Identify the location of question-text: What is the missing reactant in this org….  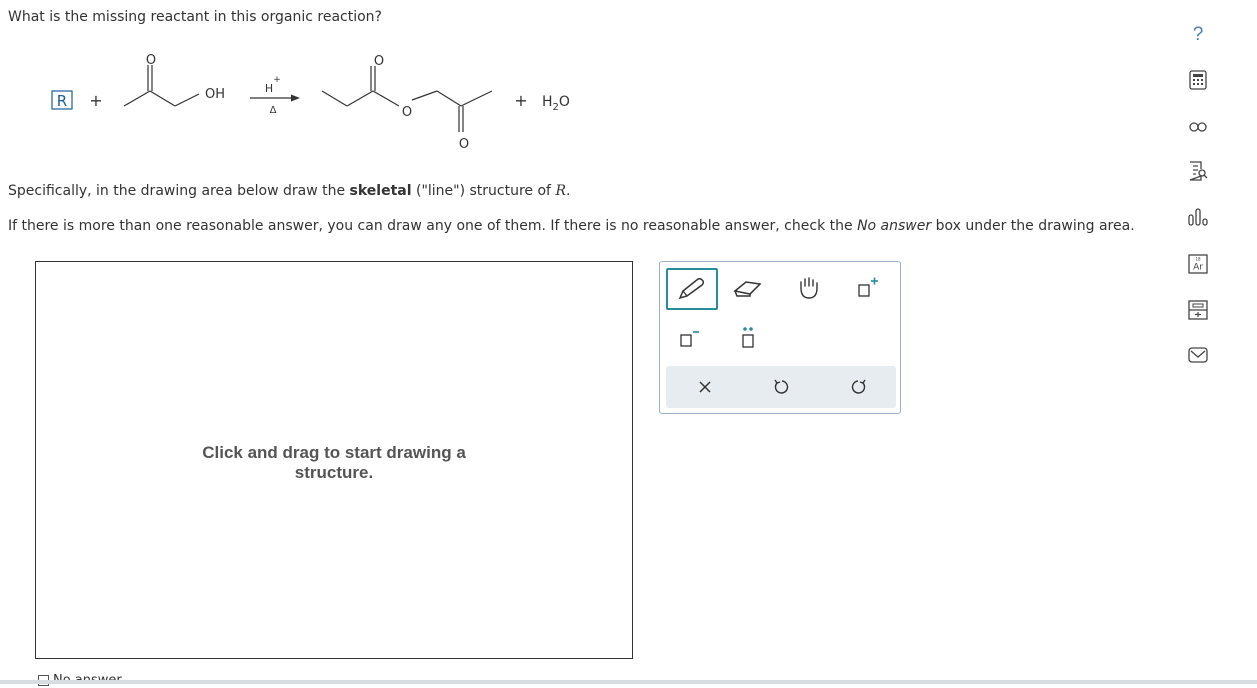
(195, 17).